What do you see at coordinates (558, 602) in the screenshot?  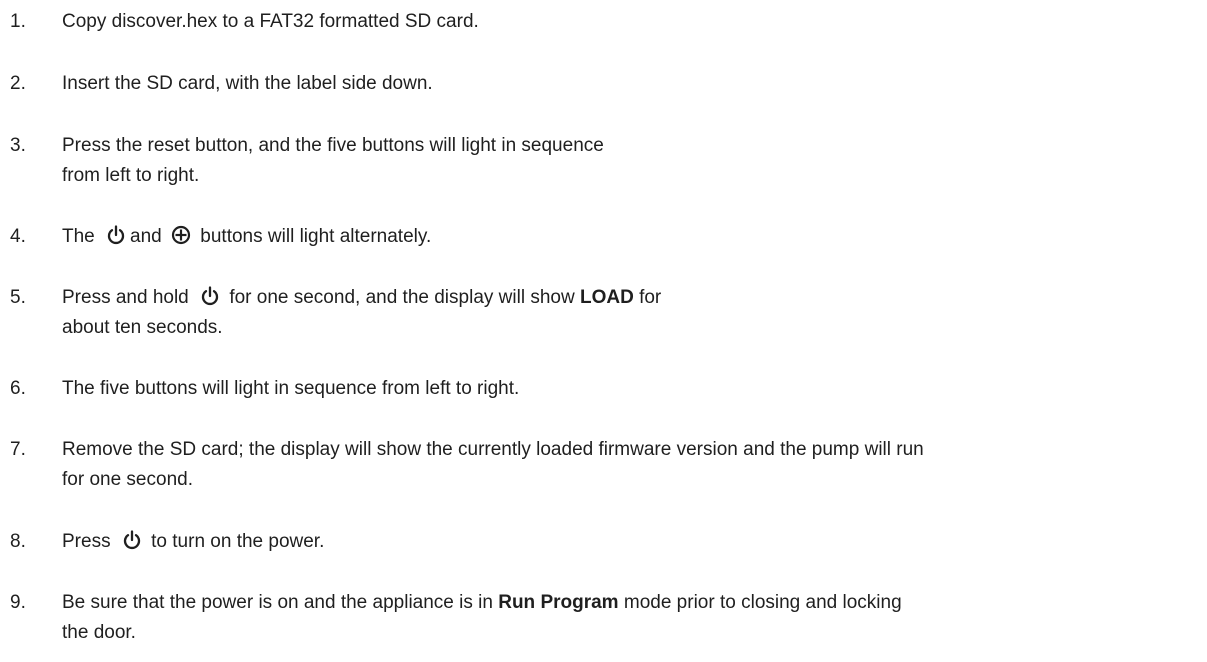 I see `mode-name-run-program: Run Program` at bounding box center [558, 602].